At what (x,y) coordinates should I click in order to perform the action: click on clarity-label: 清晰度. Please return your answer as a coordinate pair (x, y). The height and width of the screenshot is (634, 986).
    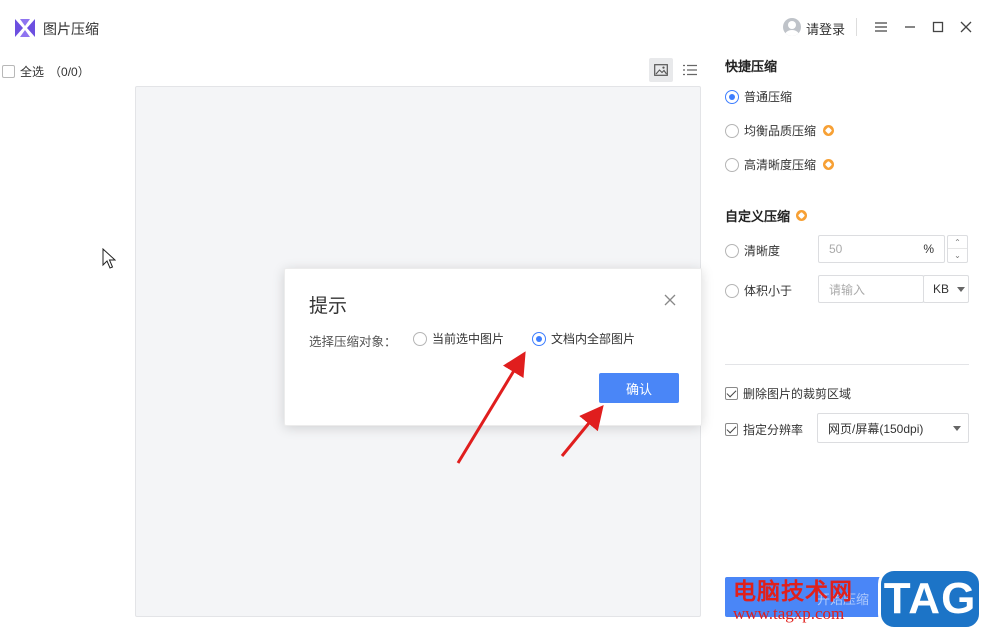
    Looking at the image, I should click on (762, 251).